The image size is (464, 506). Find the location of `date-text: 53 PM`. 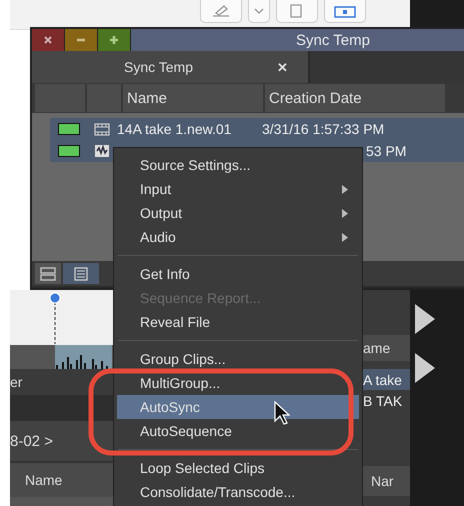

date-text: 53 PM is located at coordinates (385, 151).